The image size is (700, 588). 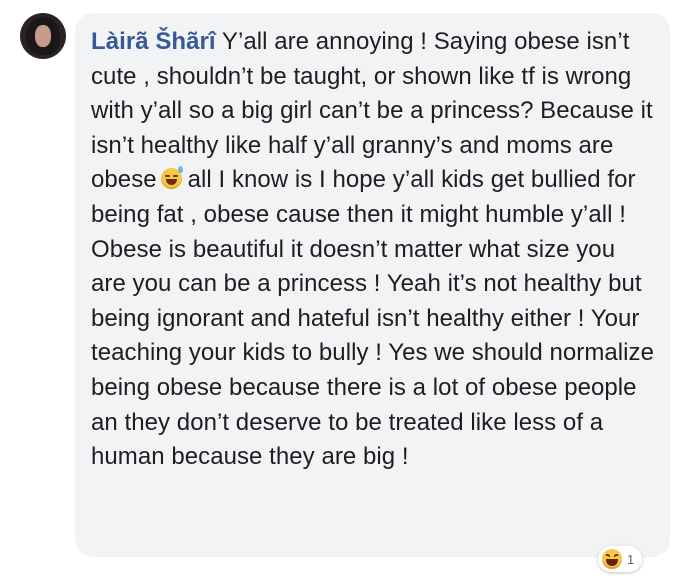 I want to click on reaction-summary: 1, so click(x=620, y=559).